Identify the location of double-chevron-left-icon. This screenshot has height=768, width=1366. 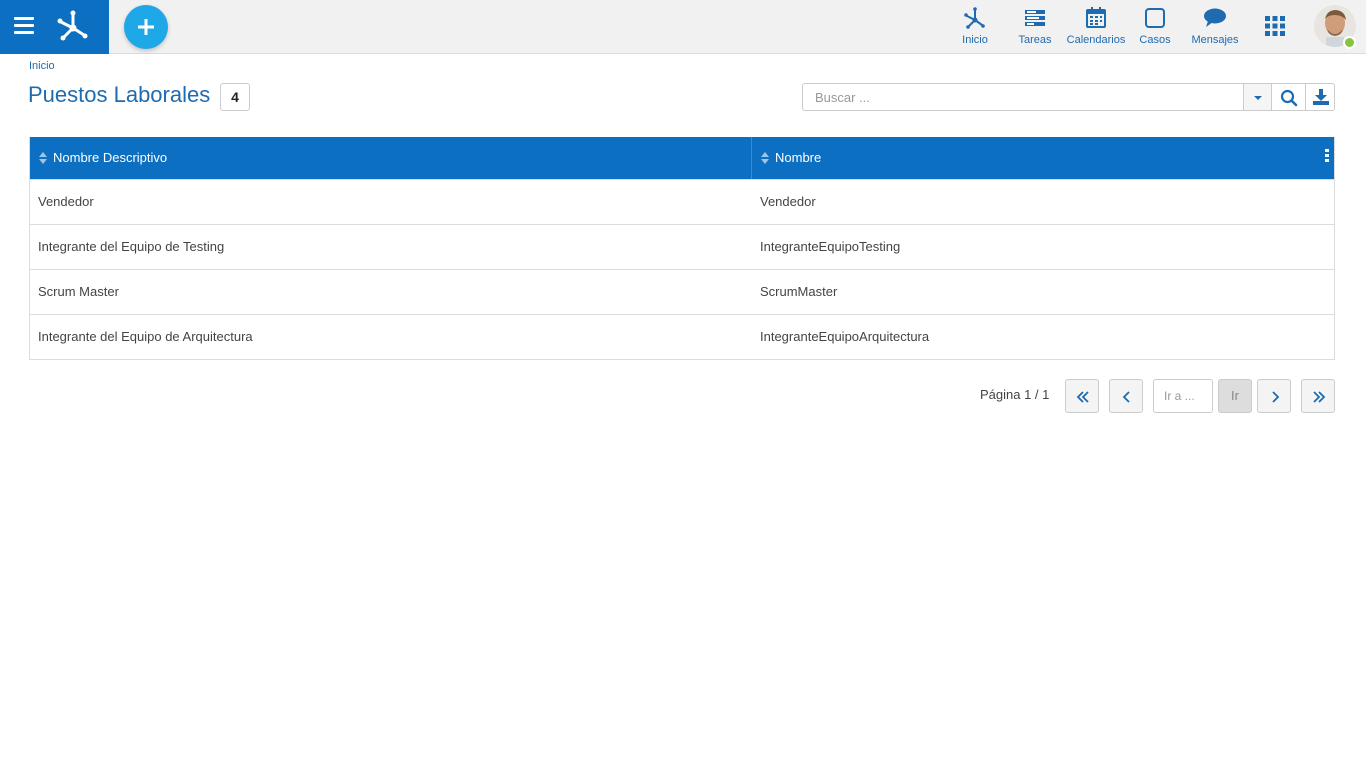
(1082, 397).